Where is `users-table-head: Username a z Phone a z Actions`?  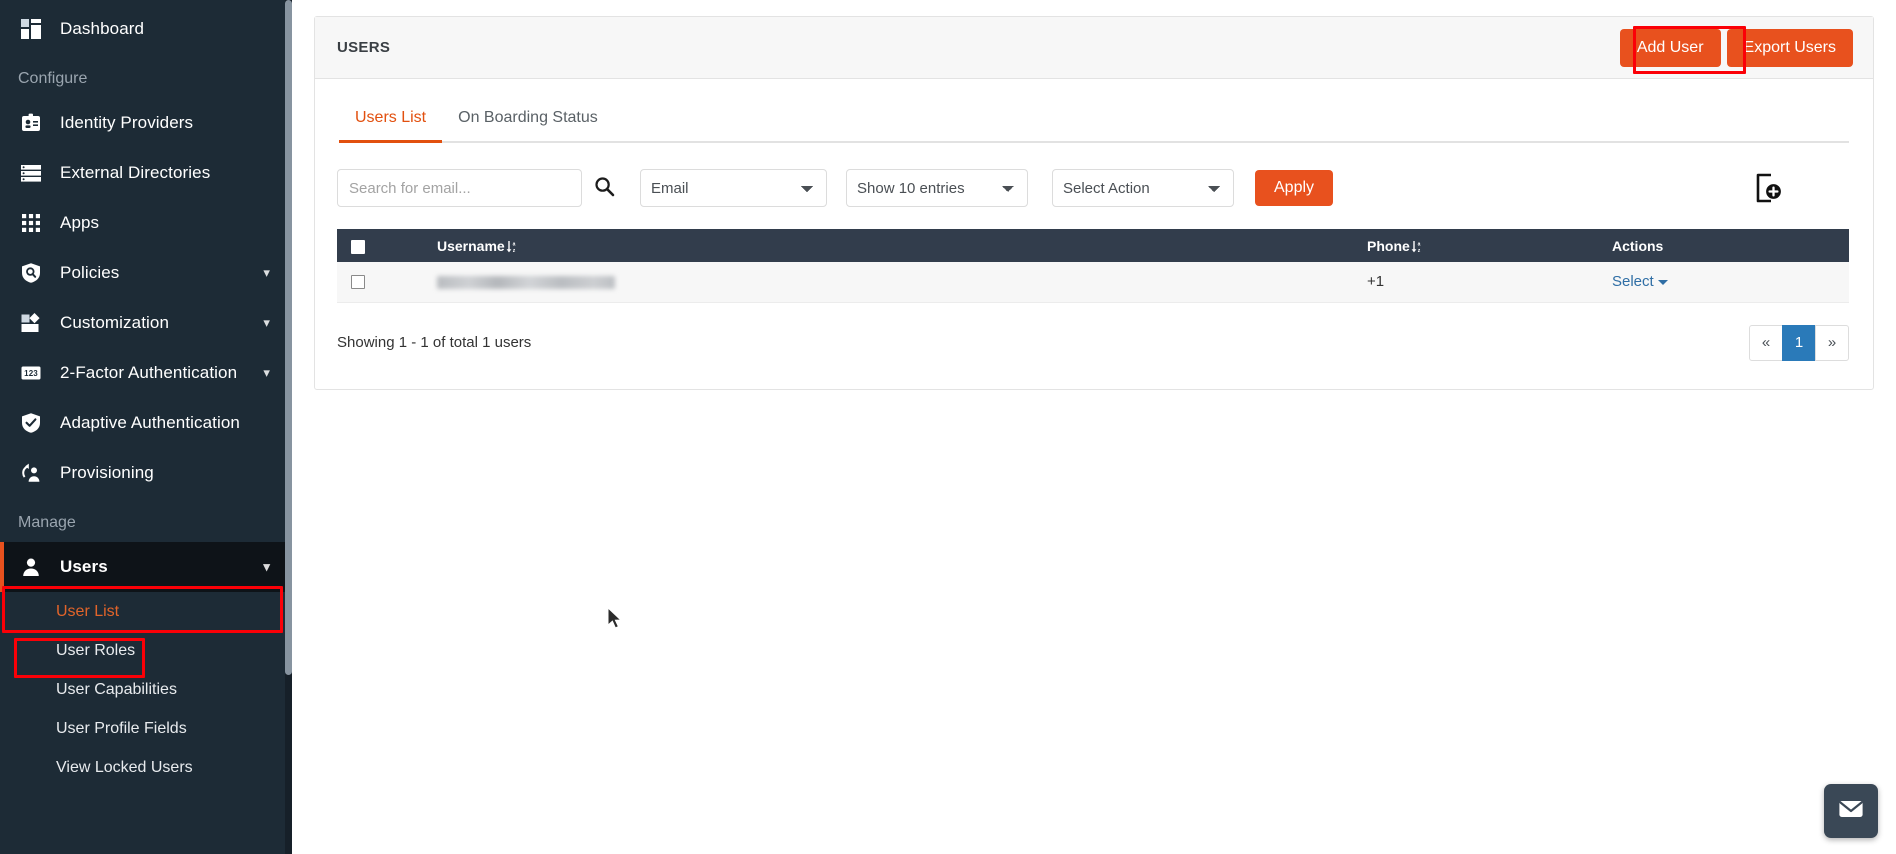 users-table-head: Username a z Phone a z Actions is located at coordinates (1093, 245).